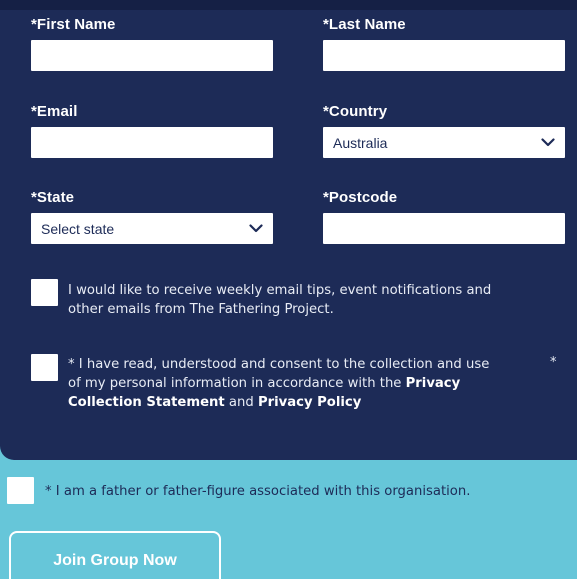  Describe the element at coordinates (152, 55) in the screenshot. I see `first-name-input` at that location.